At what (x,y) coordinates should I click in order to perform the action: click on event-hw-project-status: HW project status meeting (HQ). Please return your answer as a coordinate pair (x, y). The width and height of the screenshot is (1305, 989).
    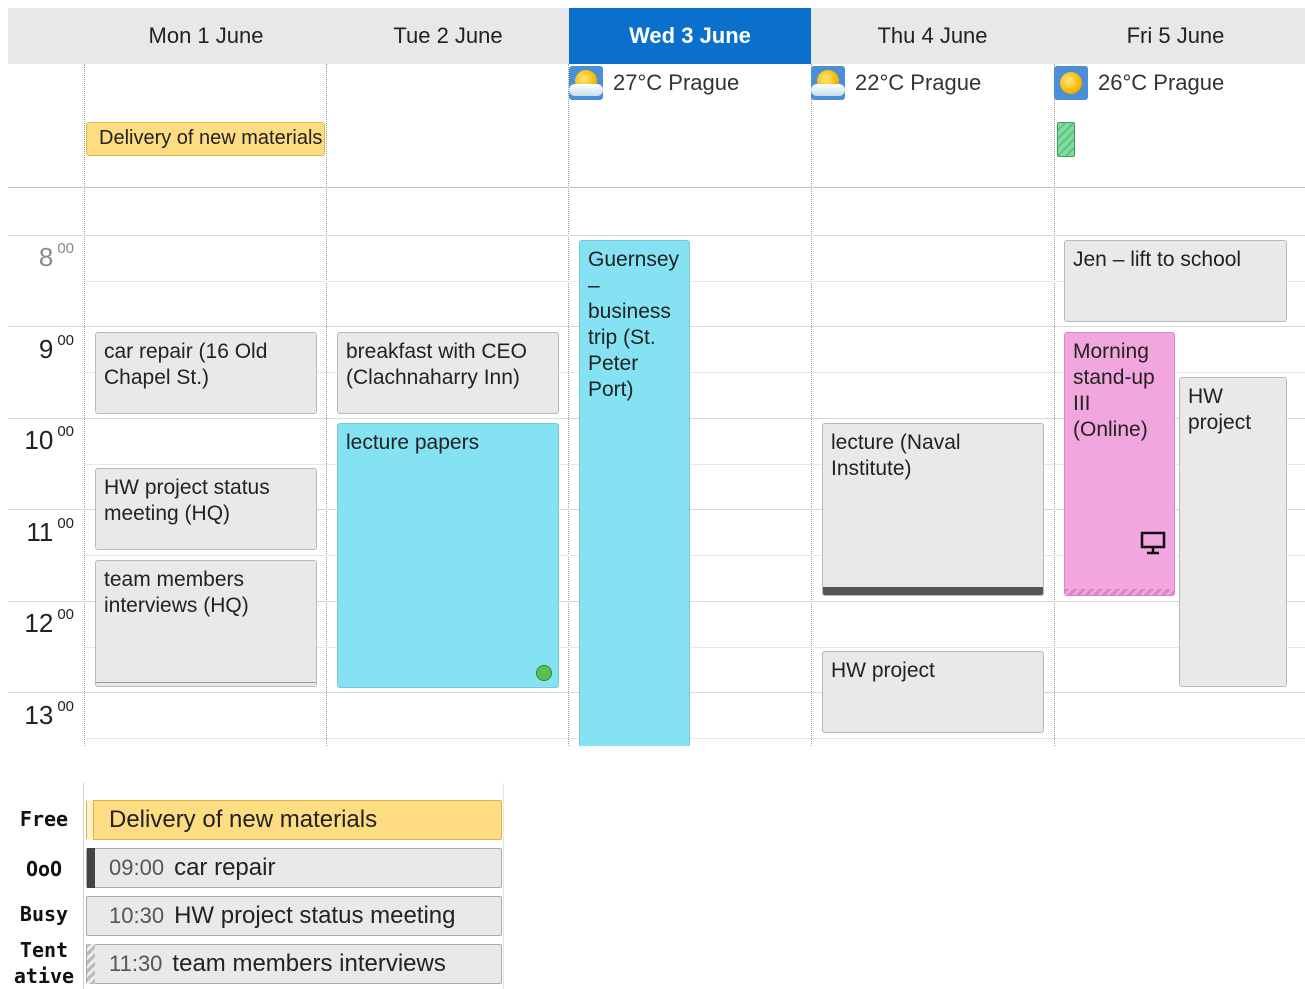
    Looking at the image, I should click on (206, 509).